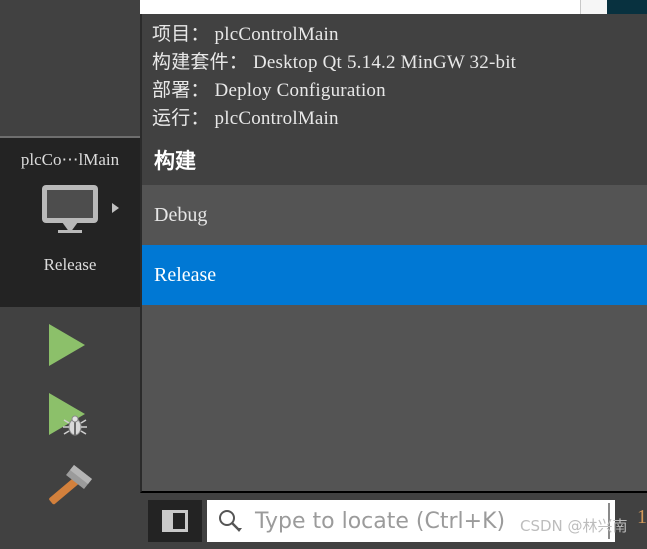  I want to click on monitor-bezel, so click(70, 204).